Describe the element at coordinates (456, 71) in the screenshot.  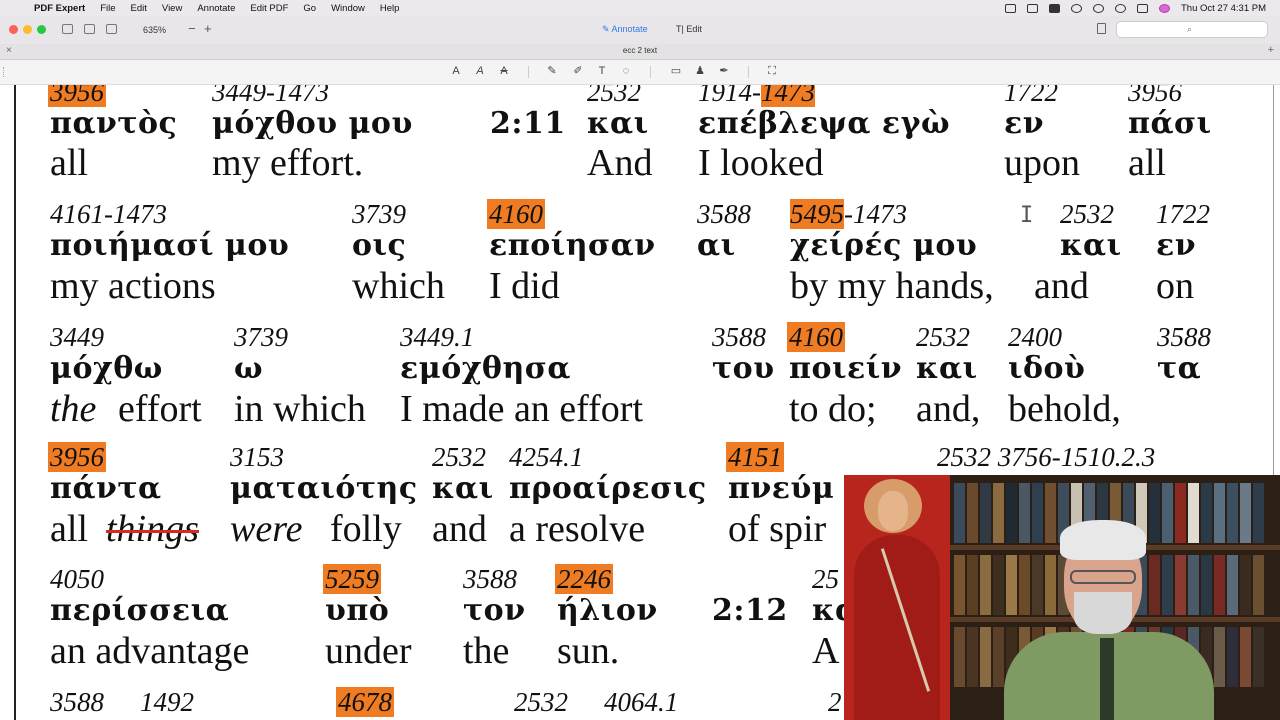
I see `text-style-icon: A` at that location.